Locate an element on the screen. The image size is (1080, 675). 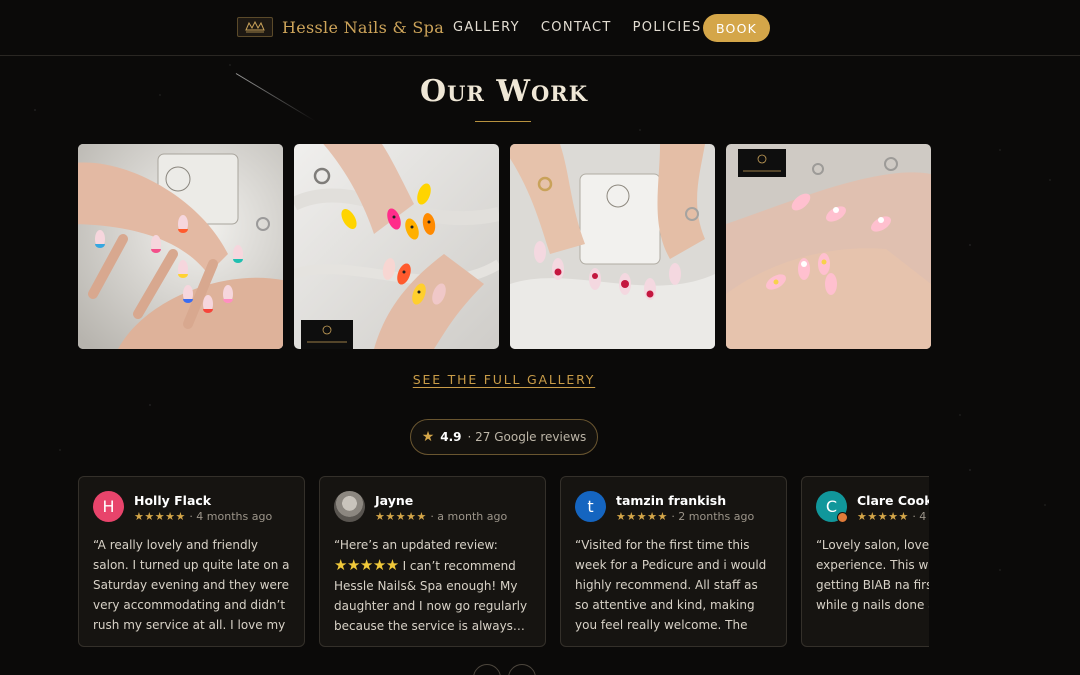
reviewer-name: Jayne is located at coordinates (394, 500).